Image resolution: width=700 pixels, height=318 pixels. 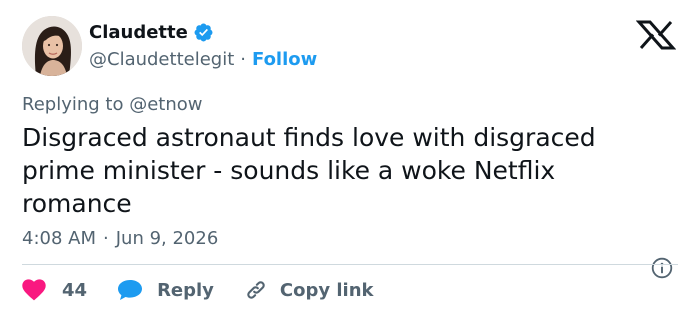 What do you see at coordinates (185, 290) in the screenshot?
I see `reply-label: Reply` at bounding box center [185, 290].